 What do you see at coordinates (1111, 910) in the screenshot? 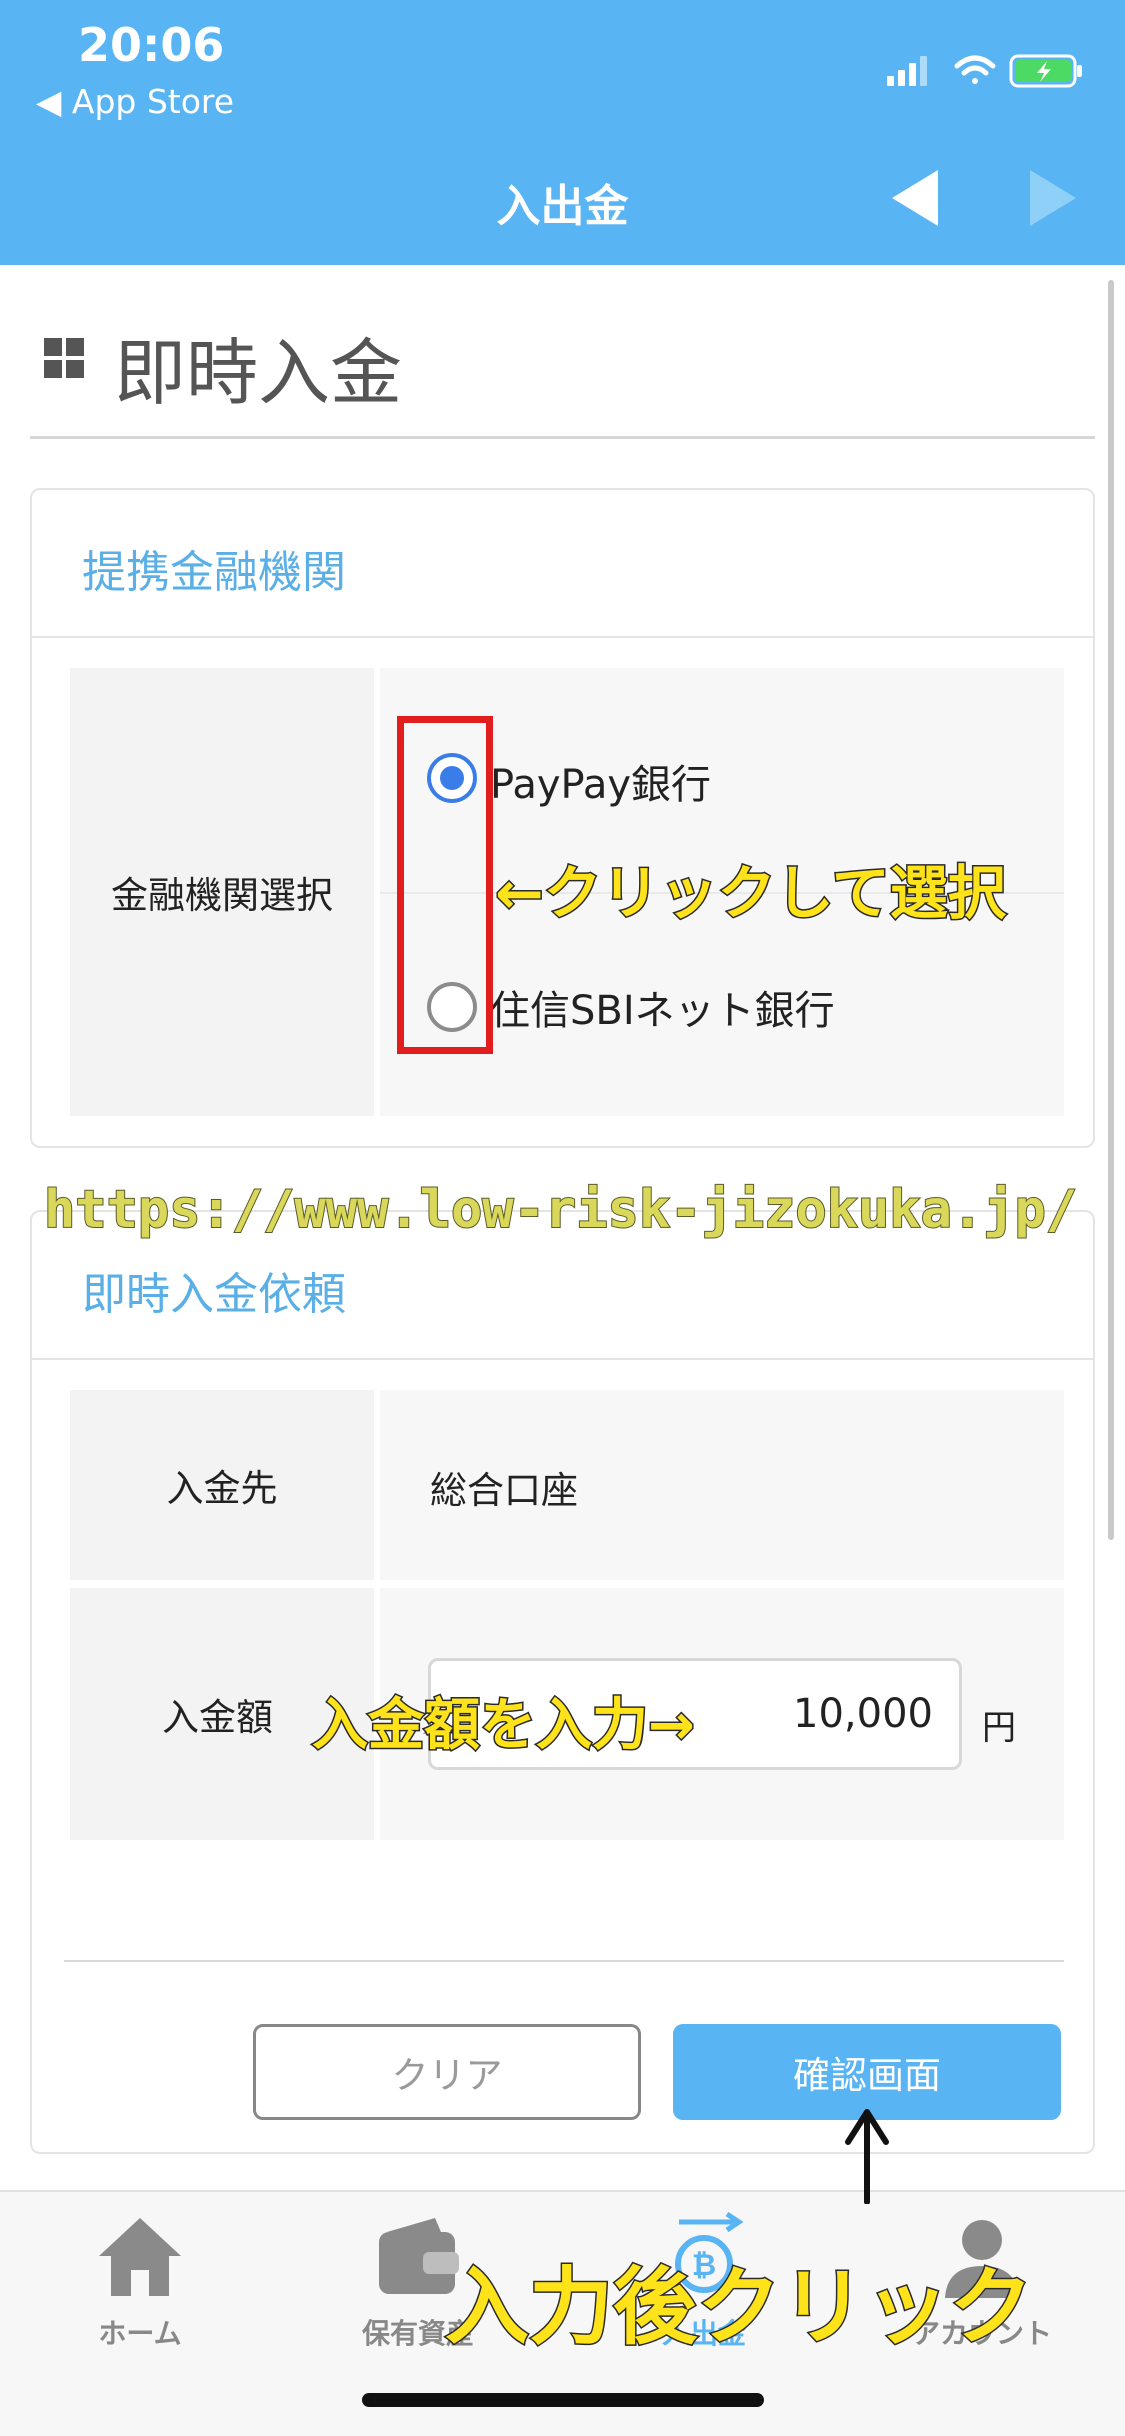
I see `scrollbar` at bounding box center [1111, 910].